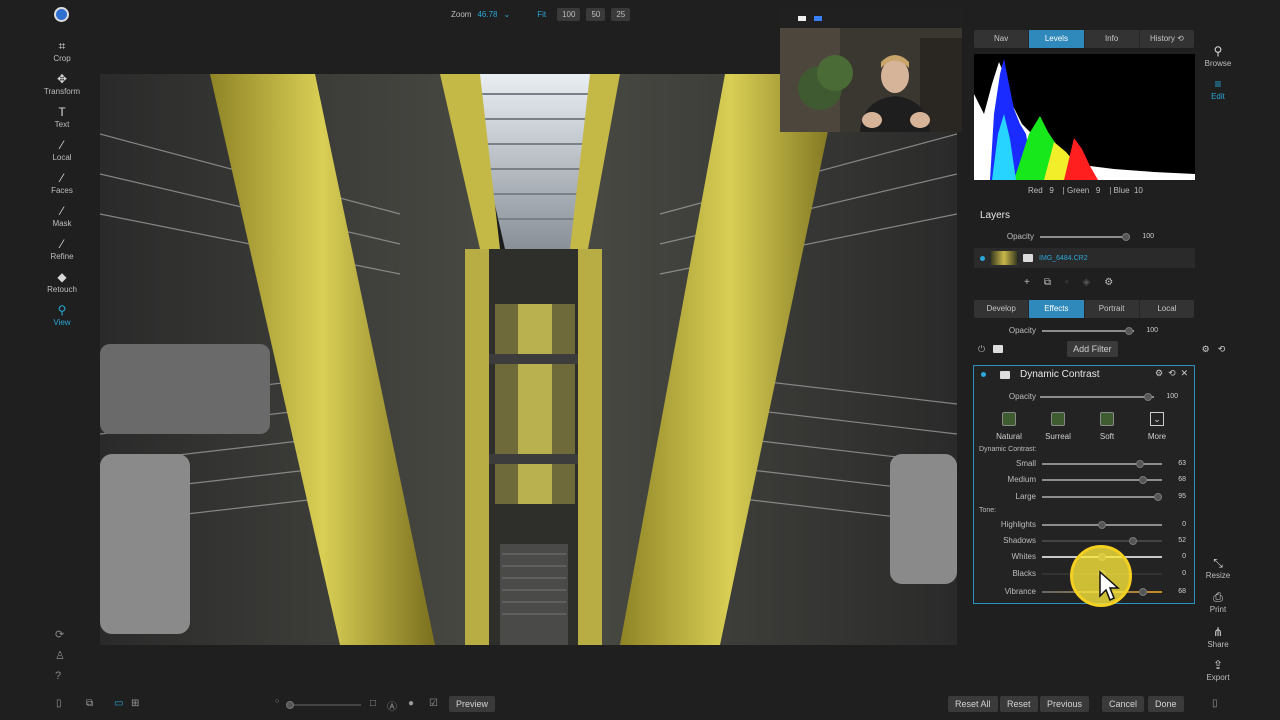 This screenshot has height=720, width=1280. Describe the element at coordinates (1172, 373) in the screenshot. I see `reset-icon: ⟲` at that location.